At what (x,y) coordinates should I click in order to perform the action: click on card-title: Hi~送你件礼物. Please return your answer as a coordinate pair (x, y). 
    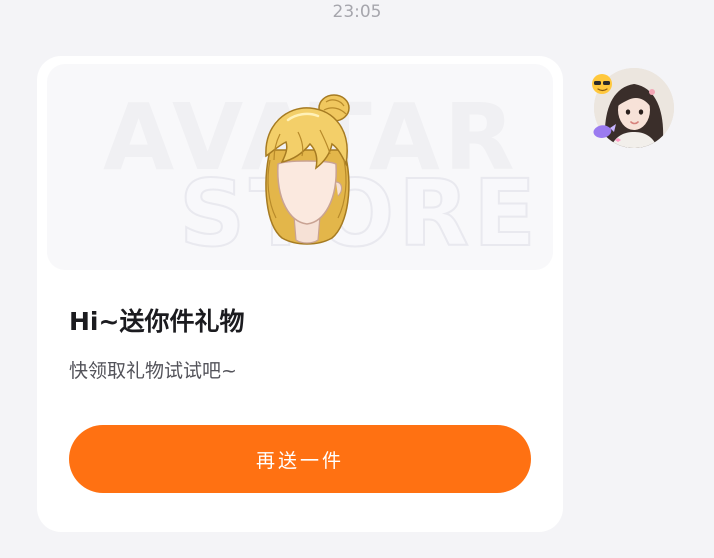
    Looking at the image, I should click on (157, 321).